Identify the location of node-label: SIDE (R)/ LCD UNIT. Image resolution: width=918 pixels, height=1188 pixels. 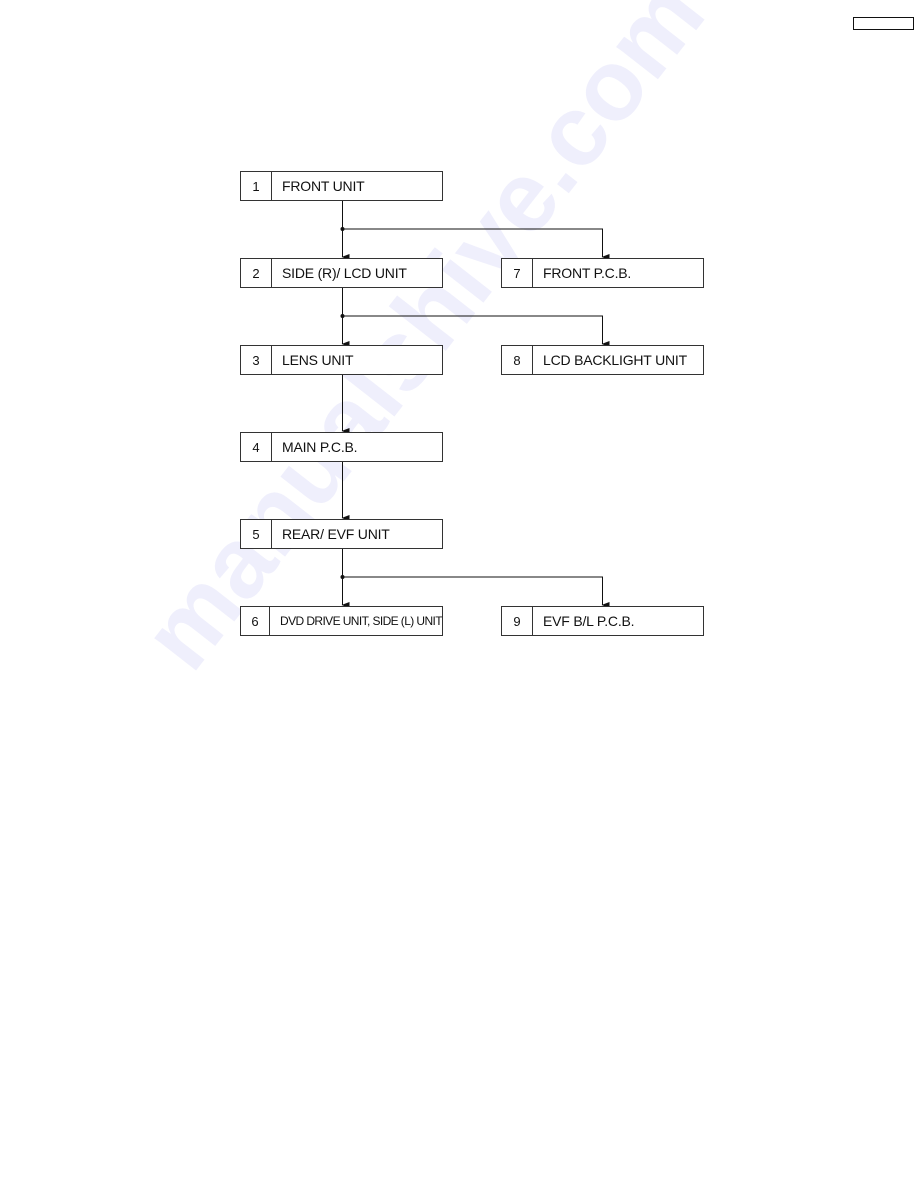
(344, 273).